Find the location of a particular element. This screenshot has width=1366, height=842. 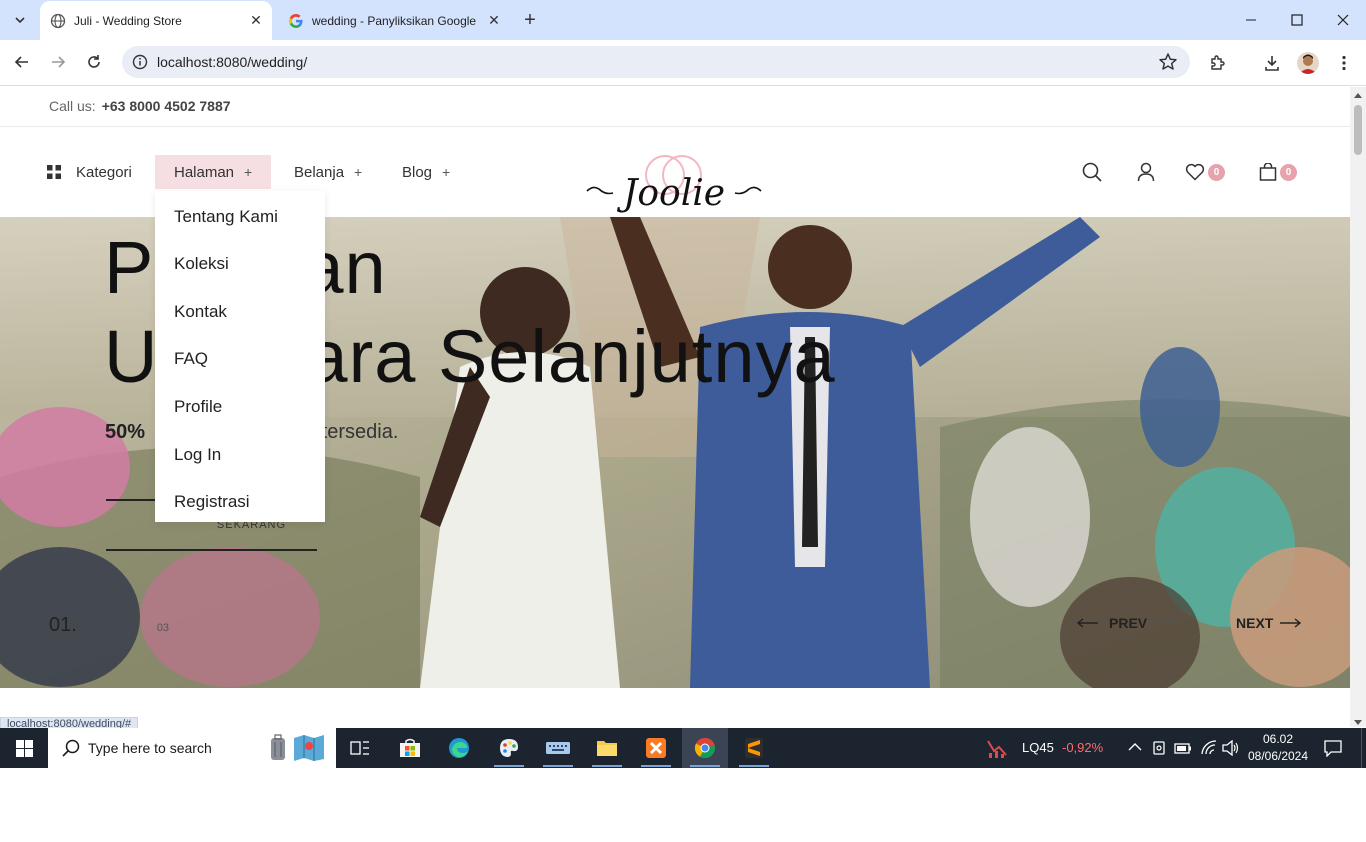

grid-icon is located at coordinates (54, 172).